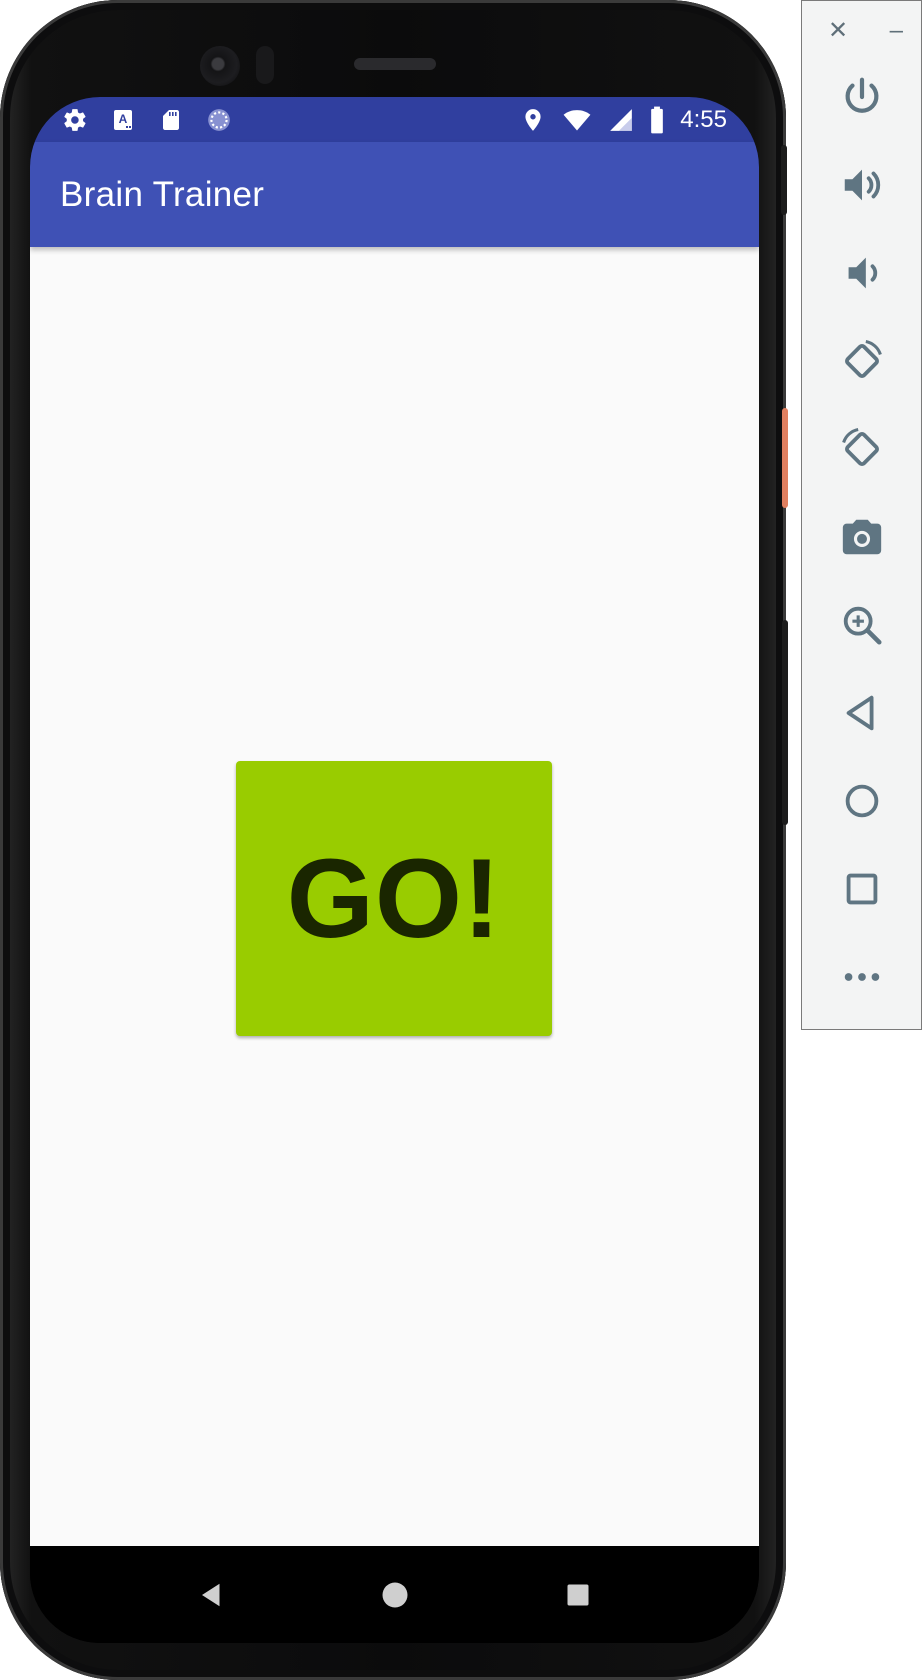 The image size is (922, 1680). I want to click on minimize-icon: –, so click(896, 31).